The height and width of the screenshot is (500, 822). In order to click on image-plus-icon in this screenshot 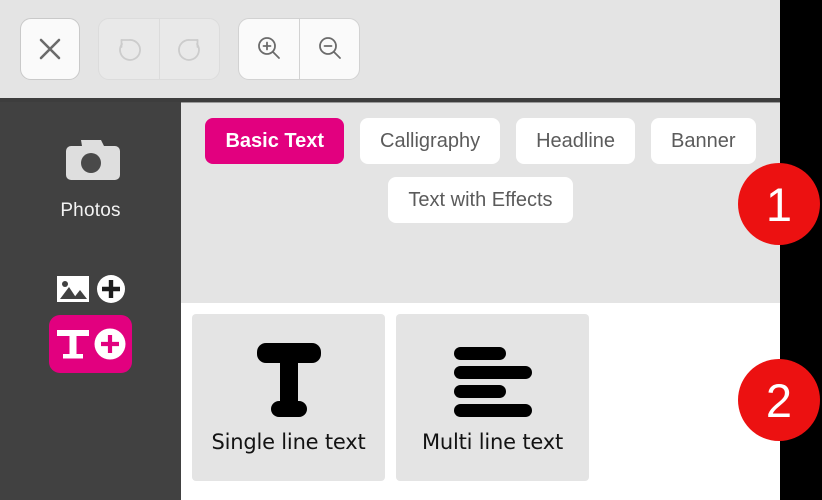, I will do `click(72, 289)`.